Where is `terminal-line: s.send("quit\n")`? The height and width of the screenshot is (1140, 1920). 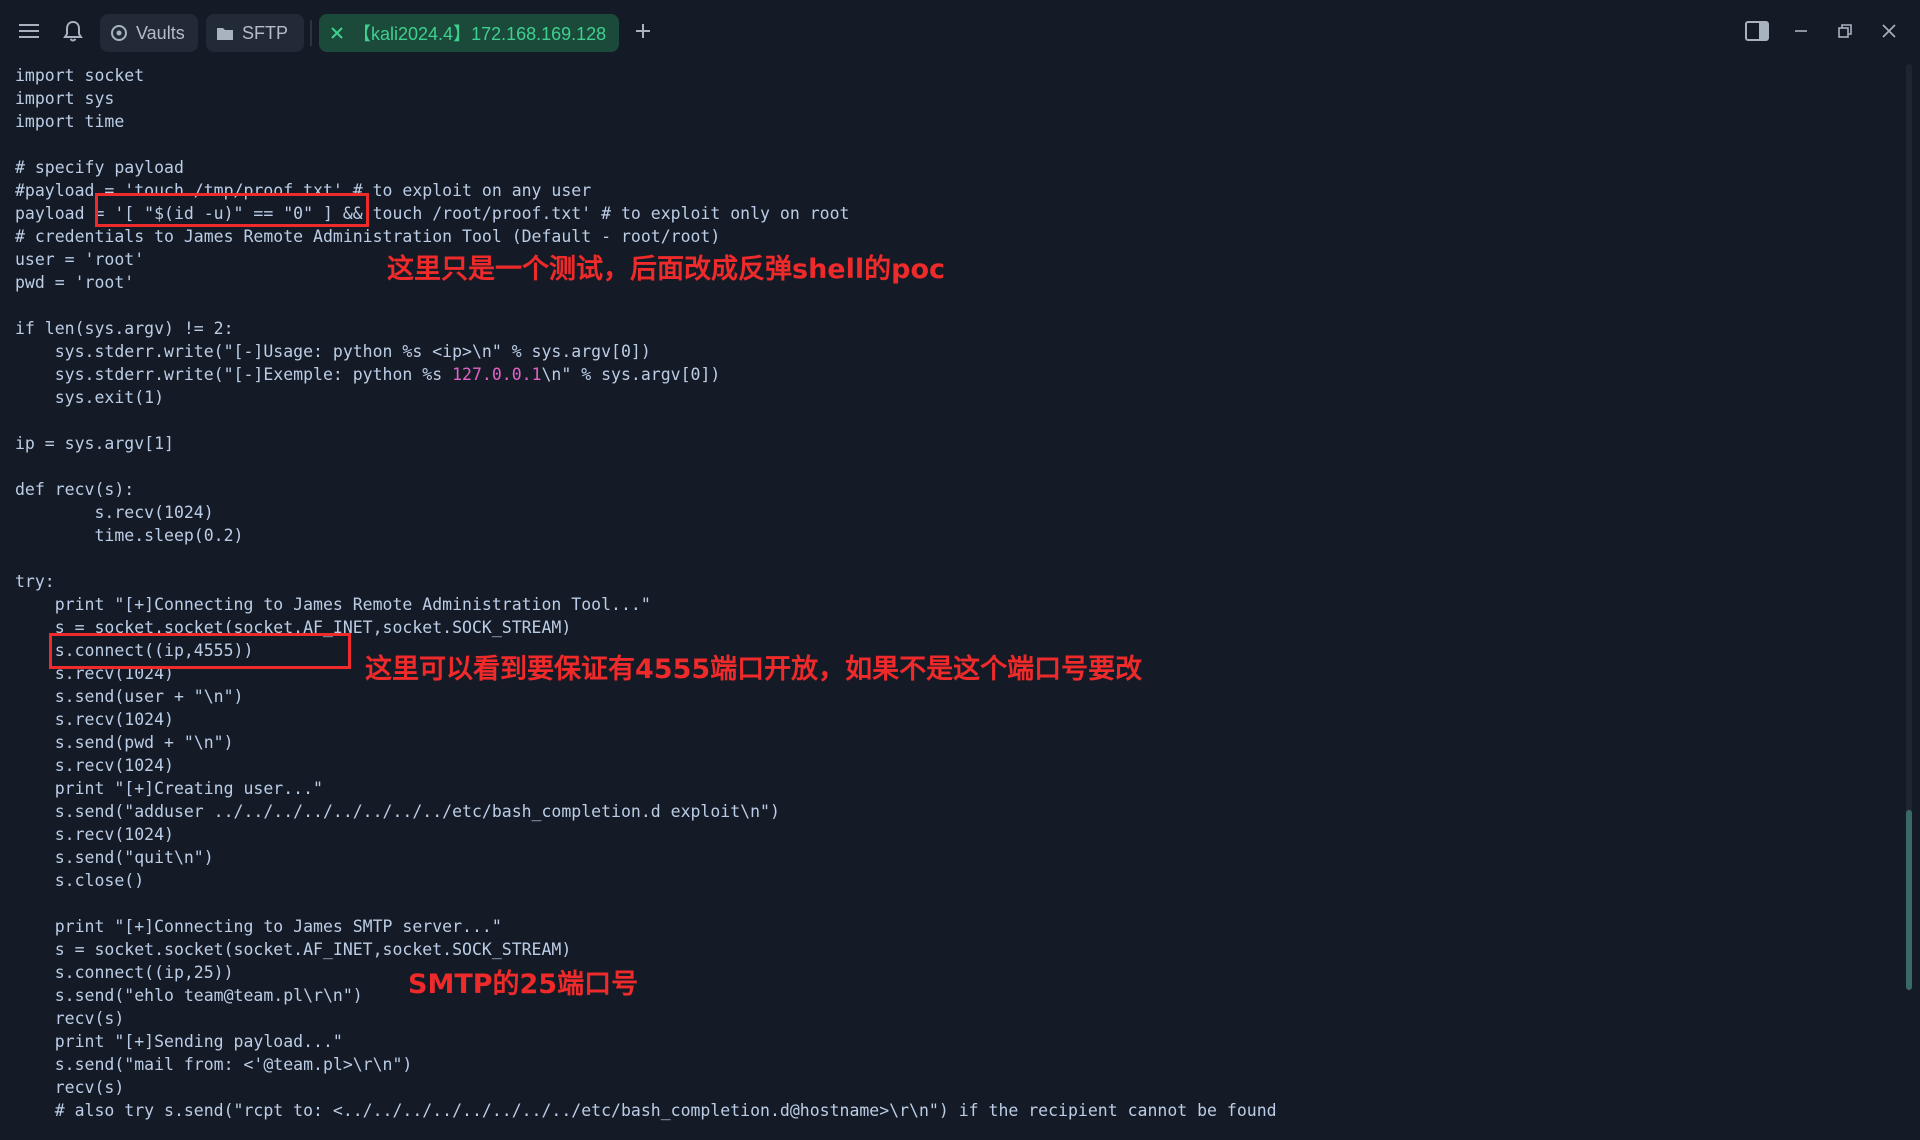
terminal-line: s.send("quit\n") is located at coordinates (114, 857).